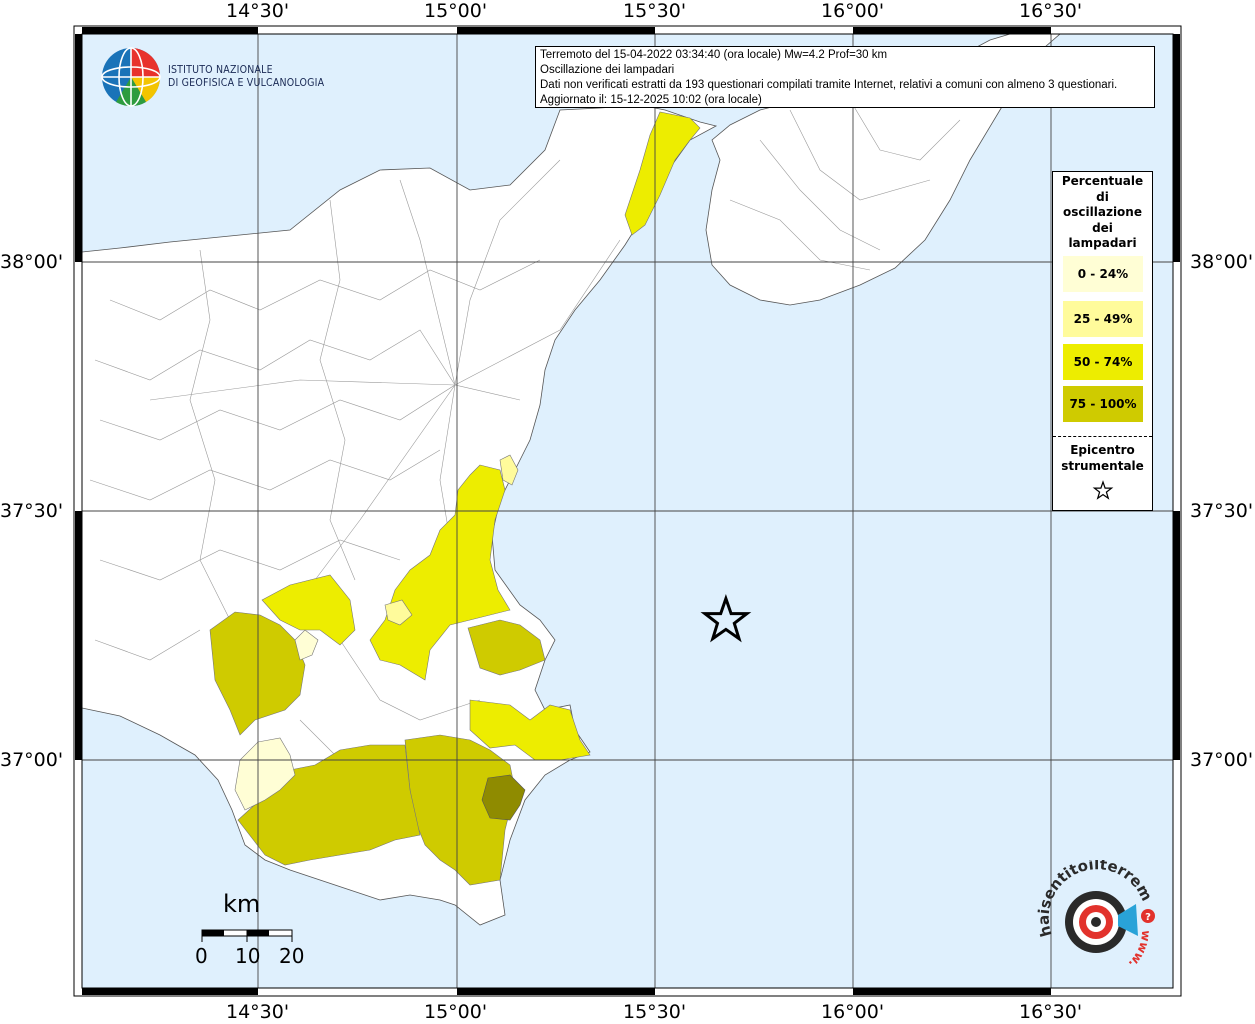 This screenshot has width=1255, height=1024. I want to click on ingv-name-line1: ISTITUTO NAZIONALE, so click(220, 70).